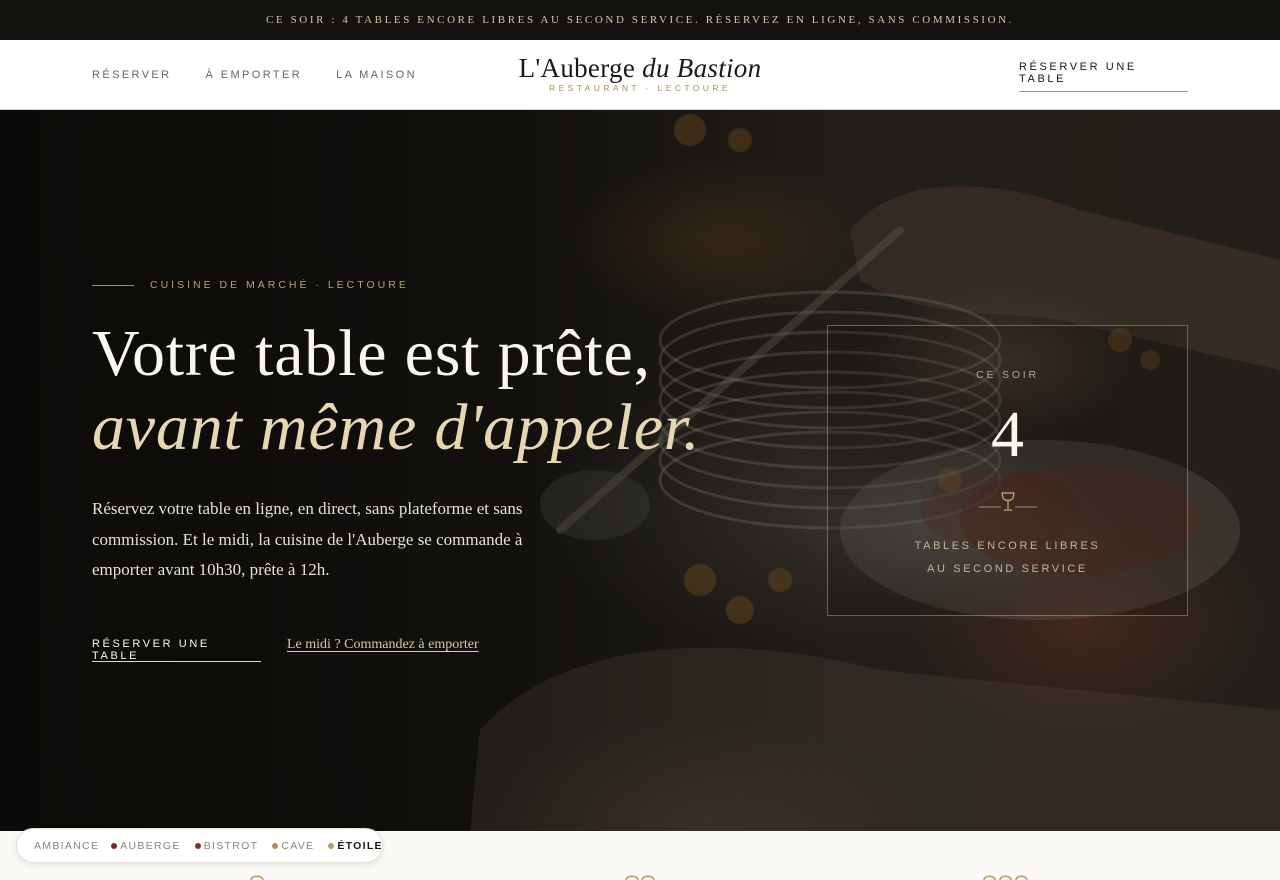  I want to click on auberge-dot-icon, so click(114, 845).